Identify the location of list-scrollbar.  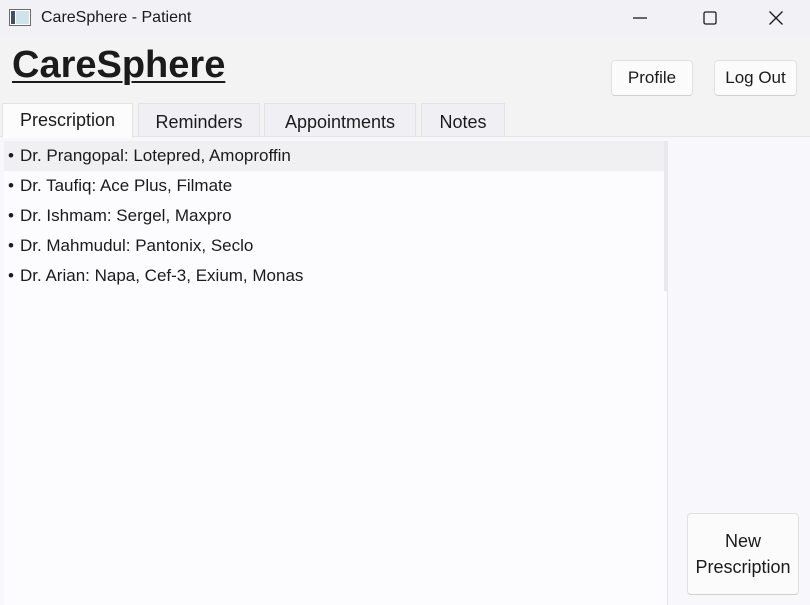
(666, 216).